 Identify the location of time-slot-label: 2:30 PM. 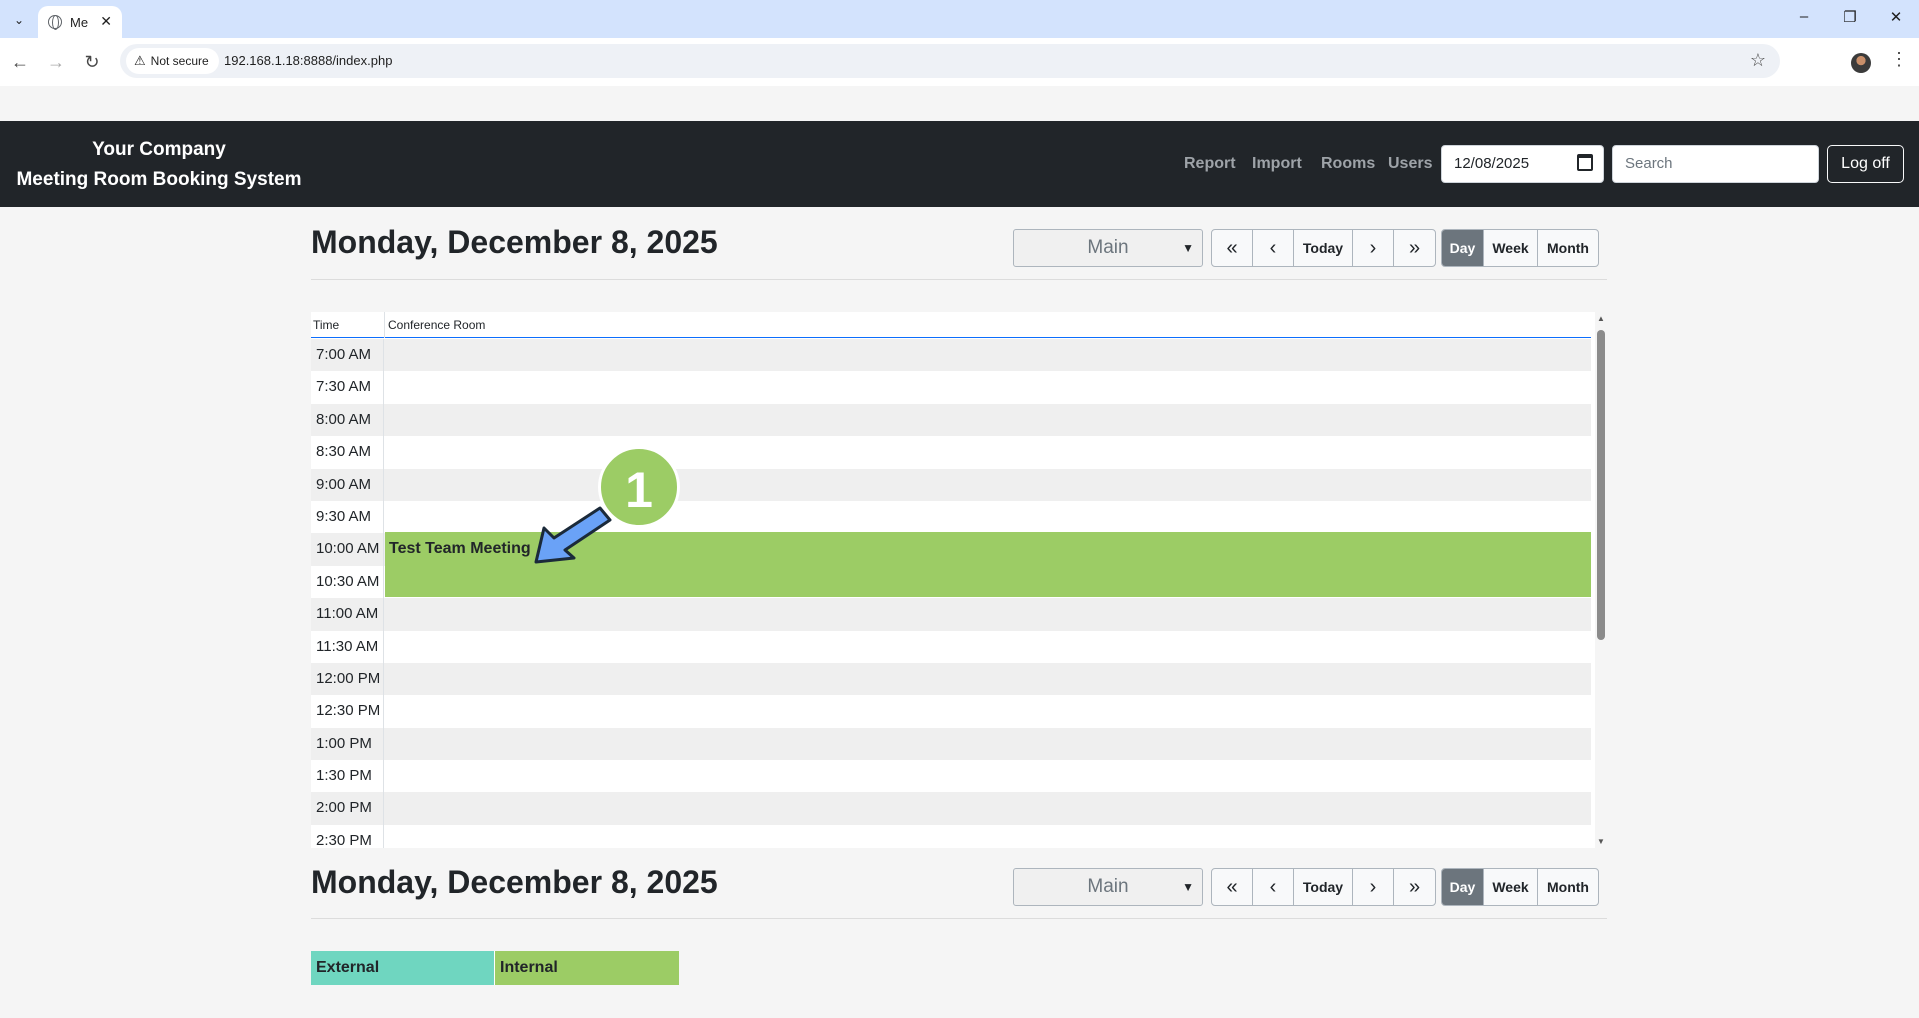
(347, 836).